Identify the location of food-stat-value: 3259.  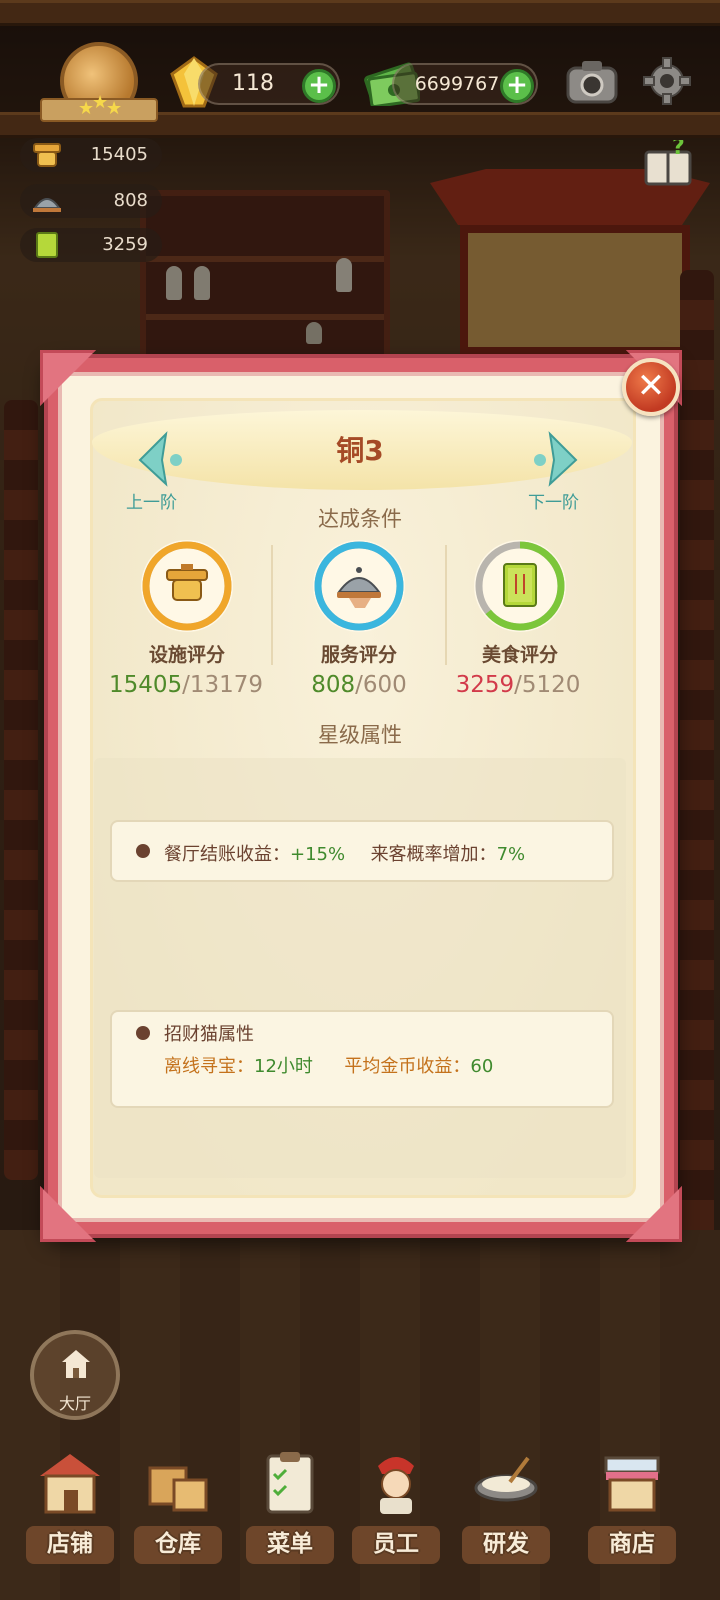
(125, 244).